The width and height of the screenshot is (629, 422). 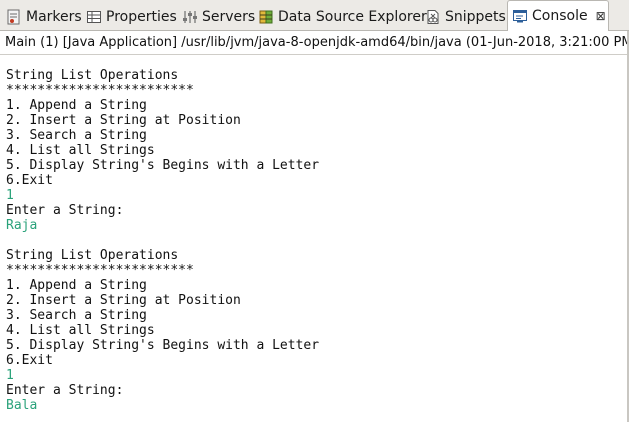 I want to click on tab-data-source-explorer: Data Source Explorer, so click(x=342, y=17).